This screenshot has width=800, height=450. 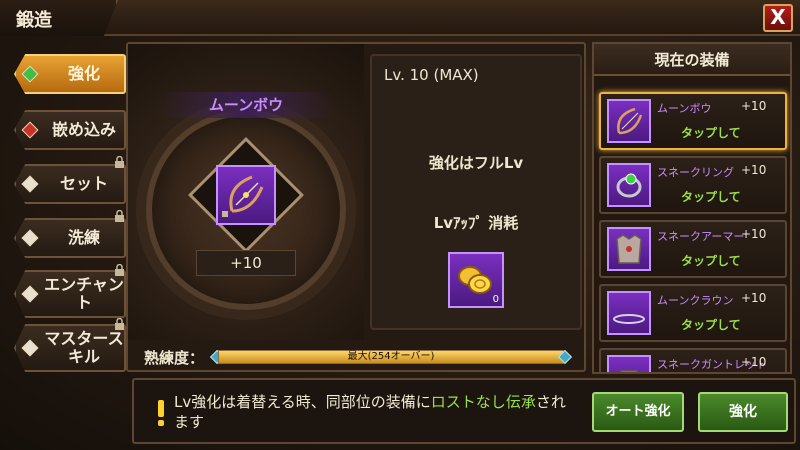 What do you see at coordinates (692, 60) in the screenshot?
I see `equipment-header: 現在の装備` at bounding box center [692, 60].